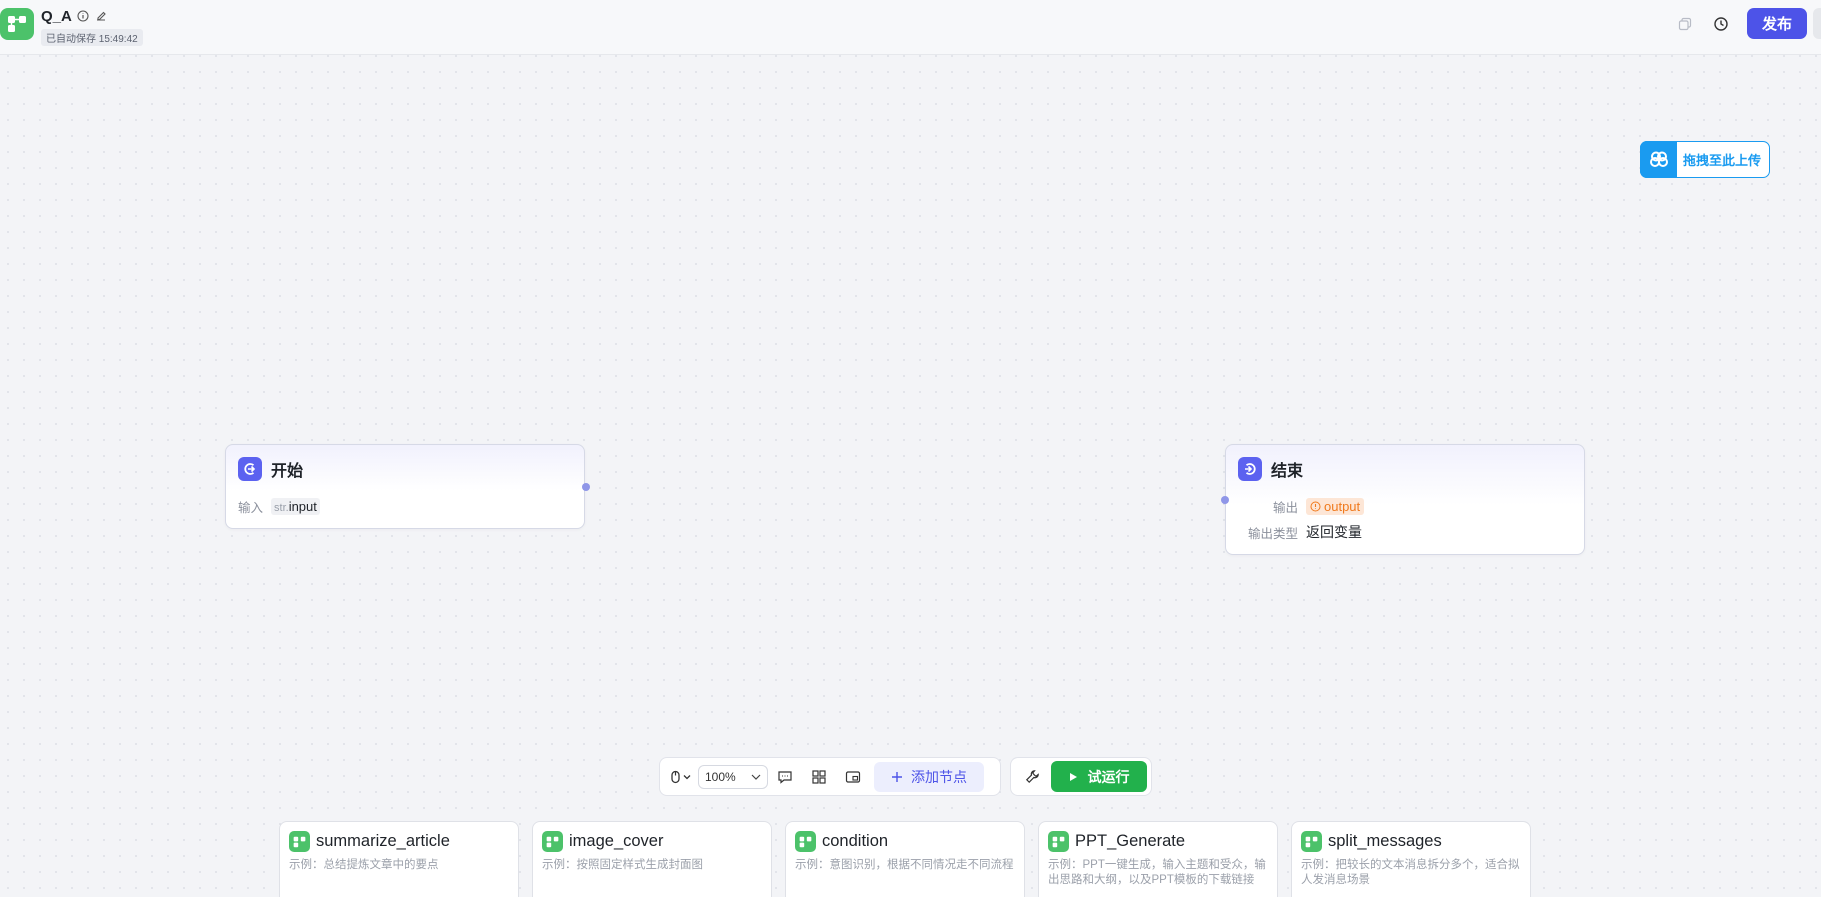 The width and height of the screenshot is (1821, 897). What do you see at coordinates (756, 777) in the screenshot?
I see `chevron-down-icon` at bounding box center [756, 777].